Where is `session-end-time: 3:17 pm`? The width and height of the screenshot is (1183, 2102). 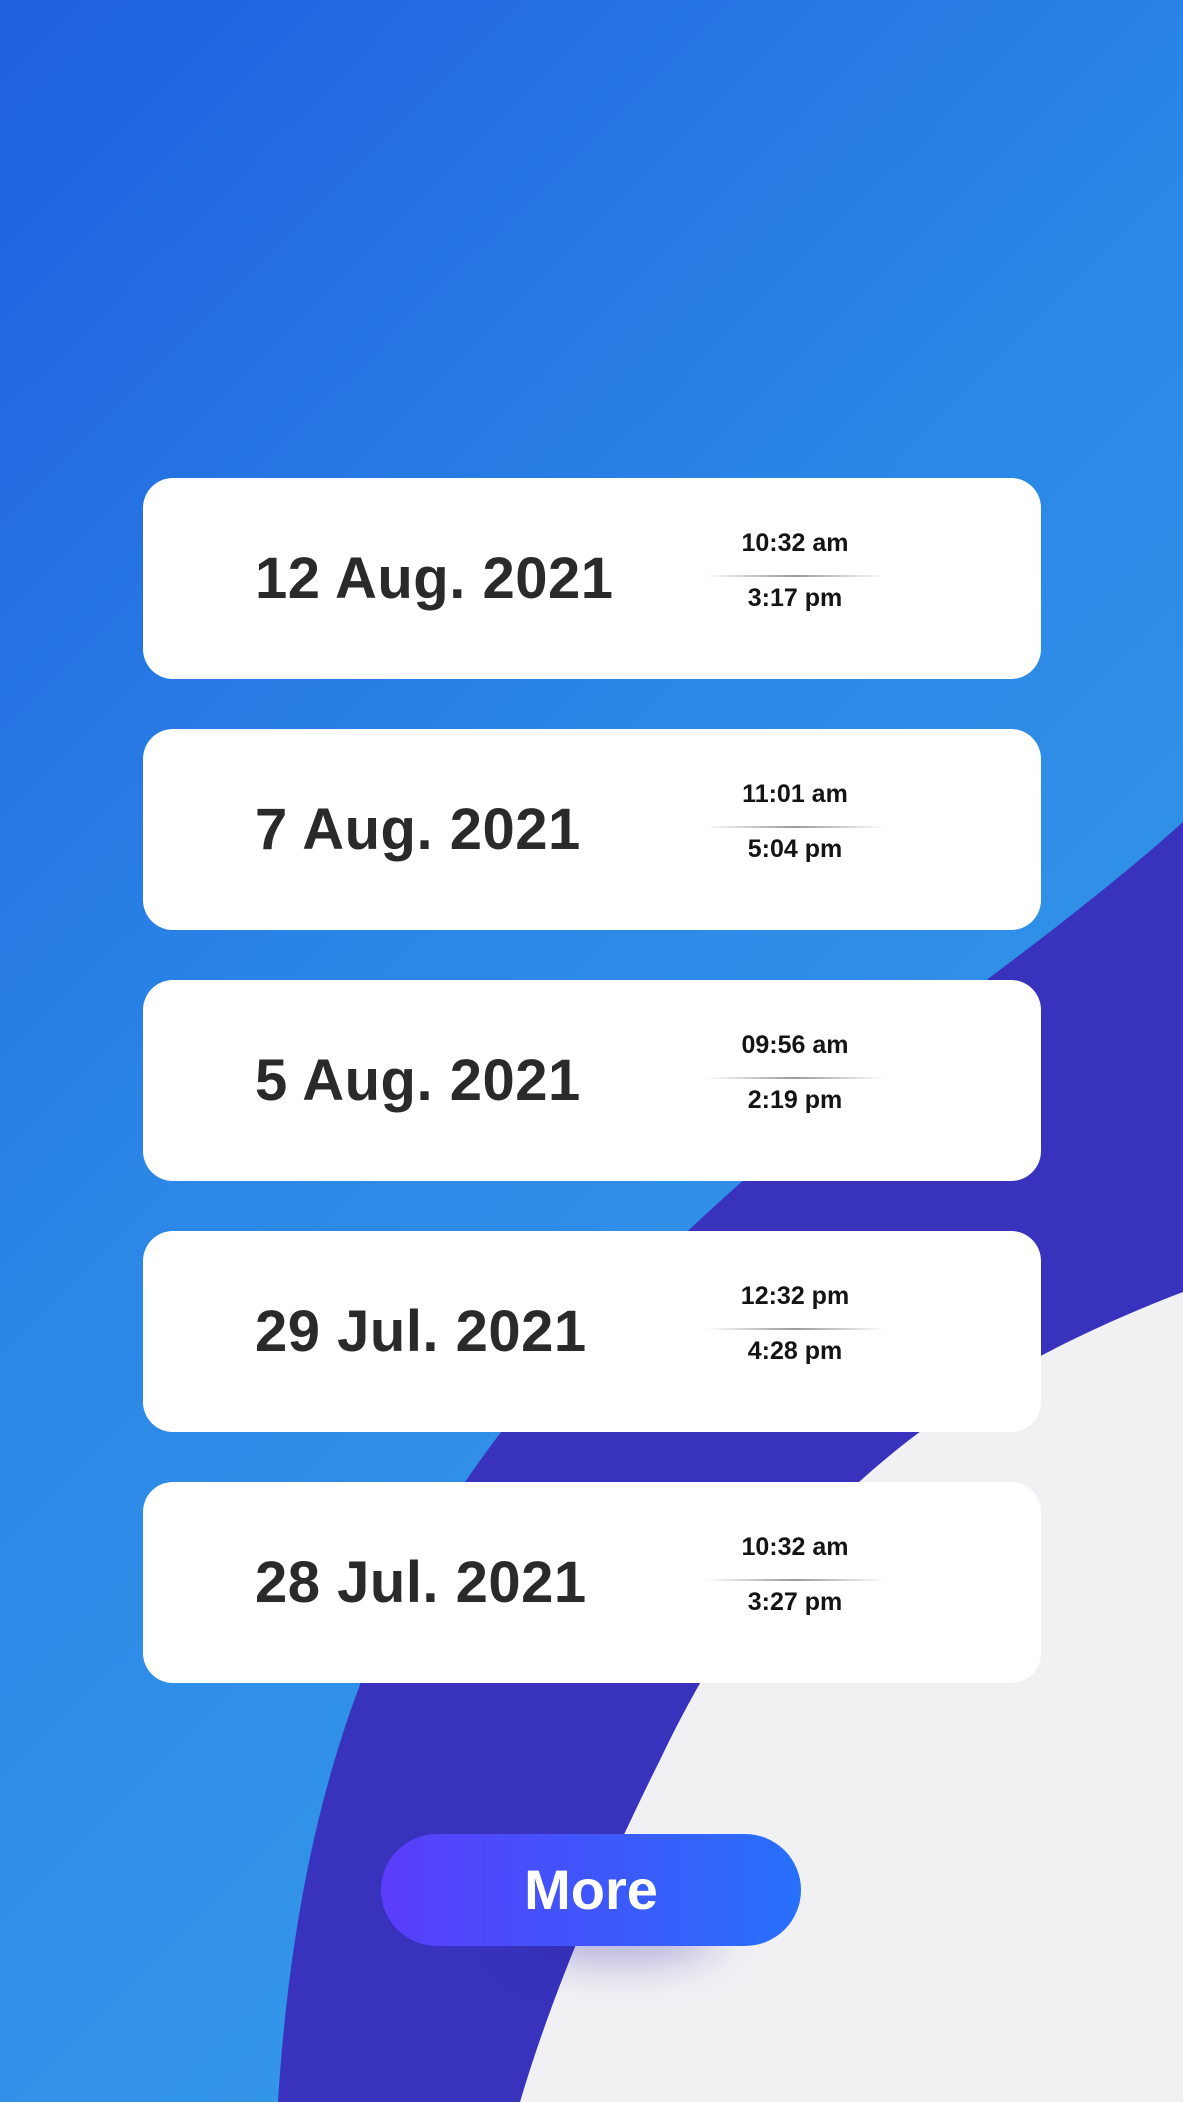
session-end-time: 3:17 pm is located at coordinates (795, 598).